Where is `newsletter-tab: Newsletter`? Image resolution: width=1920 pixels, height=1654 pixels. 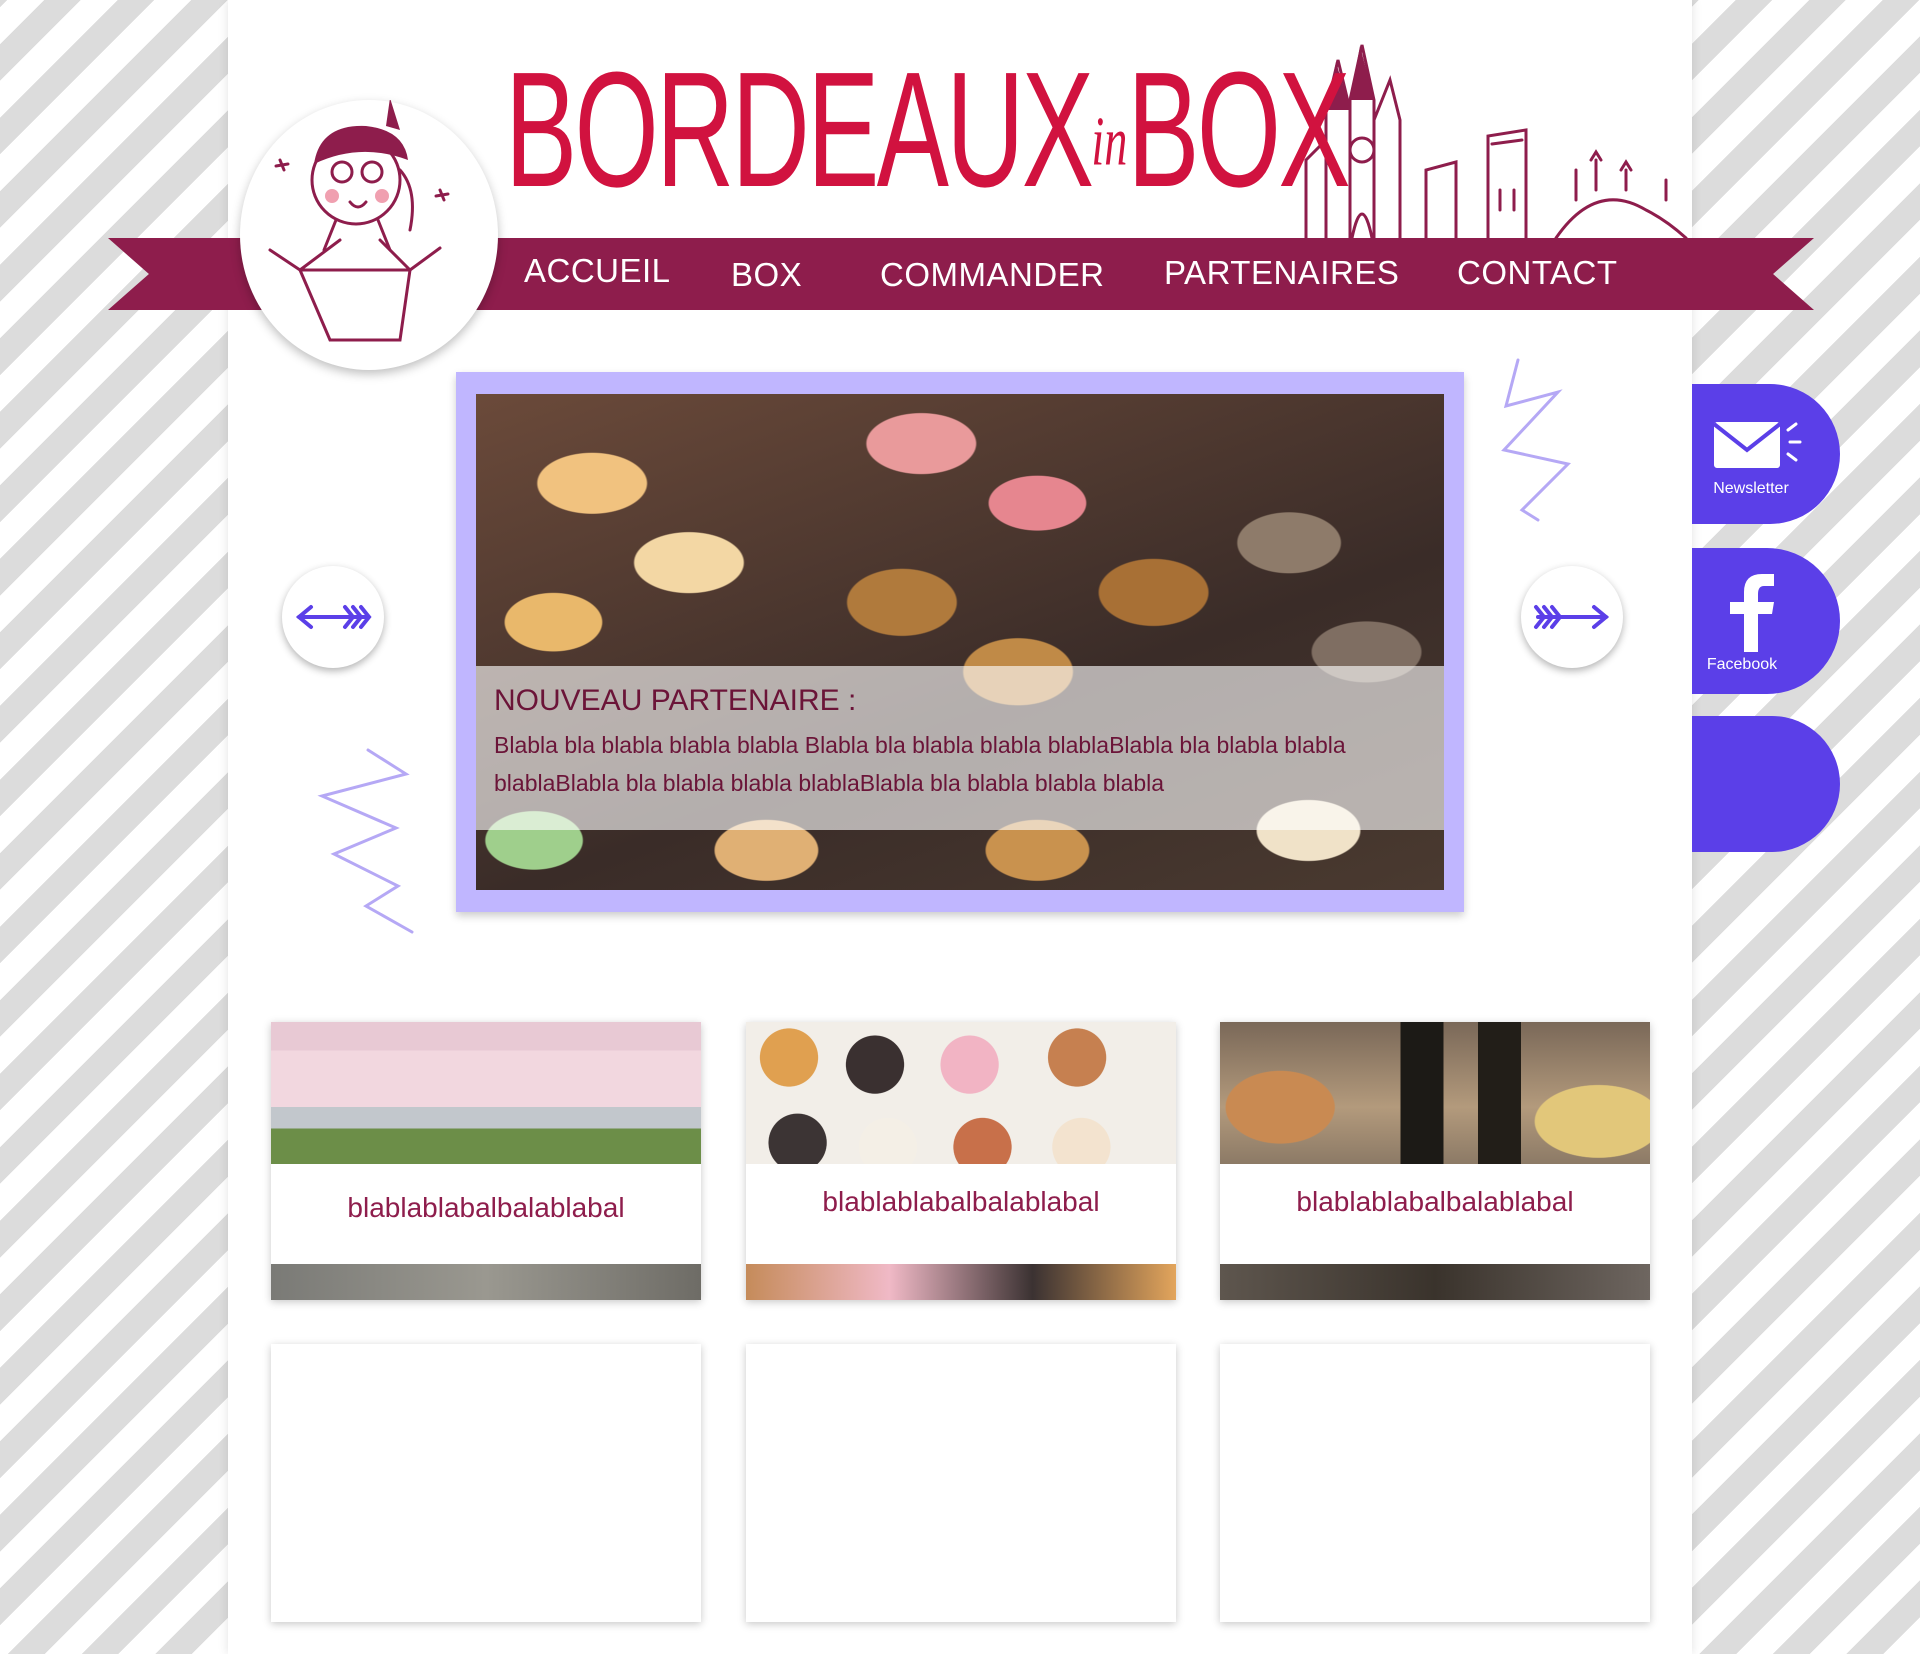 newsletter-tab: Newsletter is located at coordinates (1766, 454).